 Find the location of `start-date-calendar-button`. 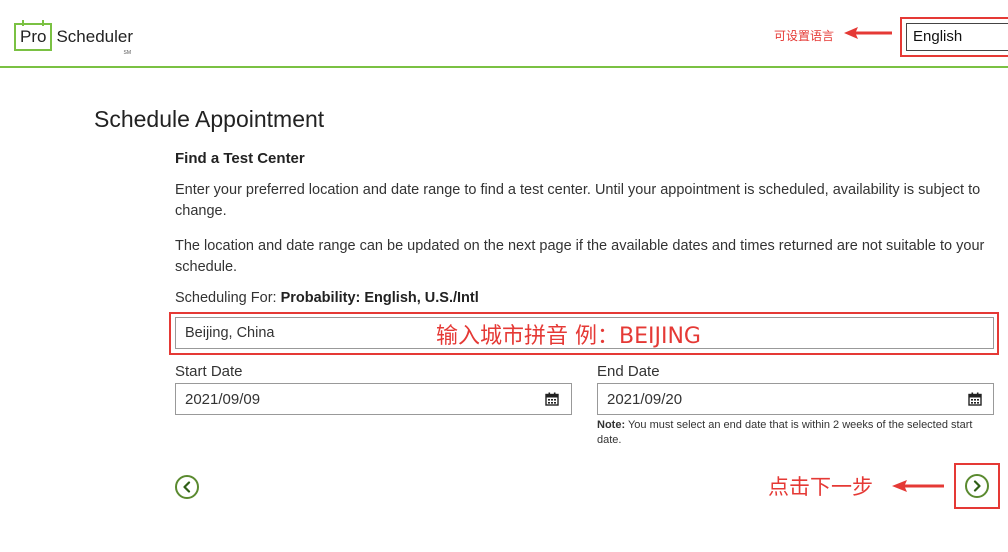

start-date-calendar-button is located at coordinates (552, 399).